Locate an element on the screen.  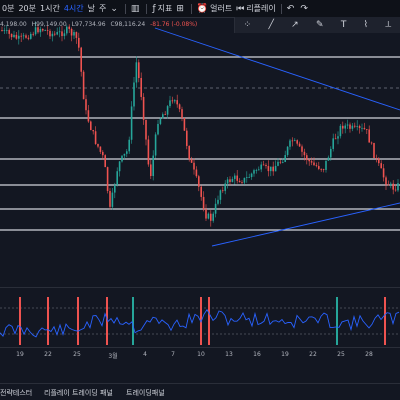
redo-icon: ↷ is located at coordinates (304, 8).